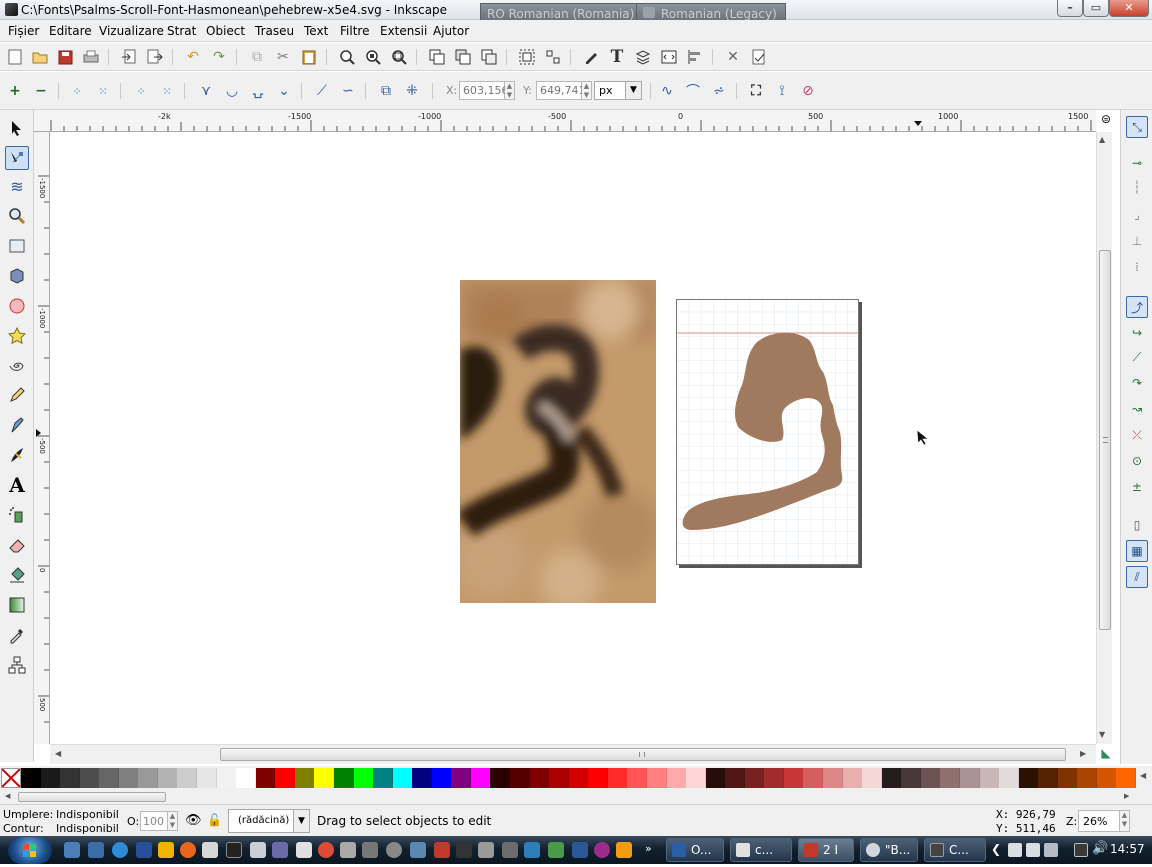 The width and height of the screenshot is (1152, 867). What do you see at coordinates (1104, 438) in the screenshot?
I see `vertical-scrollbar: ▲ ▼` at bounding box center [1104, 438].